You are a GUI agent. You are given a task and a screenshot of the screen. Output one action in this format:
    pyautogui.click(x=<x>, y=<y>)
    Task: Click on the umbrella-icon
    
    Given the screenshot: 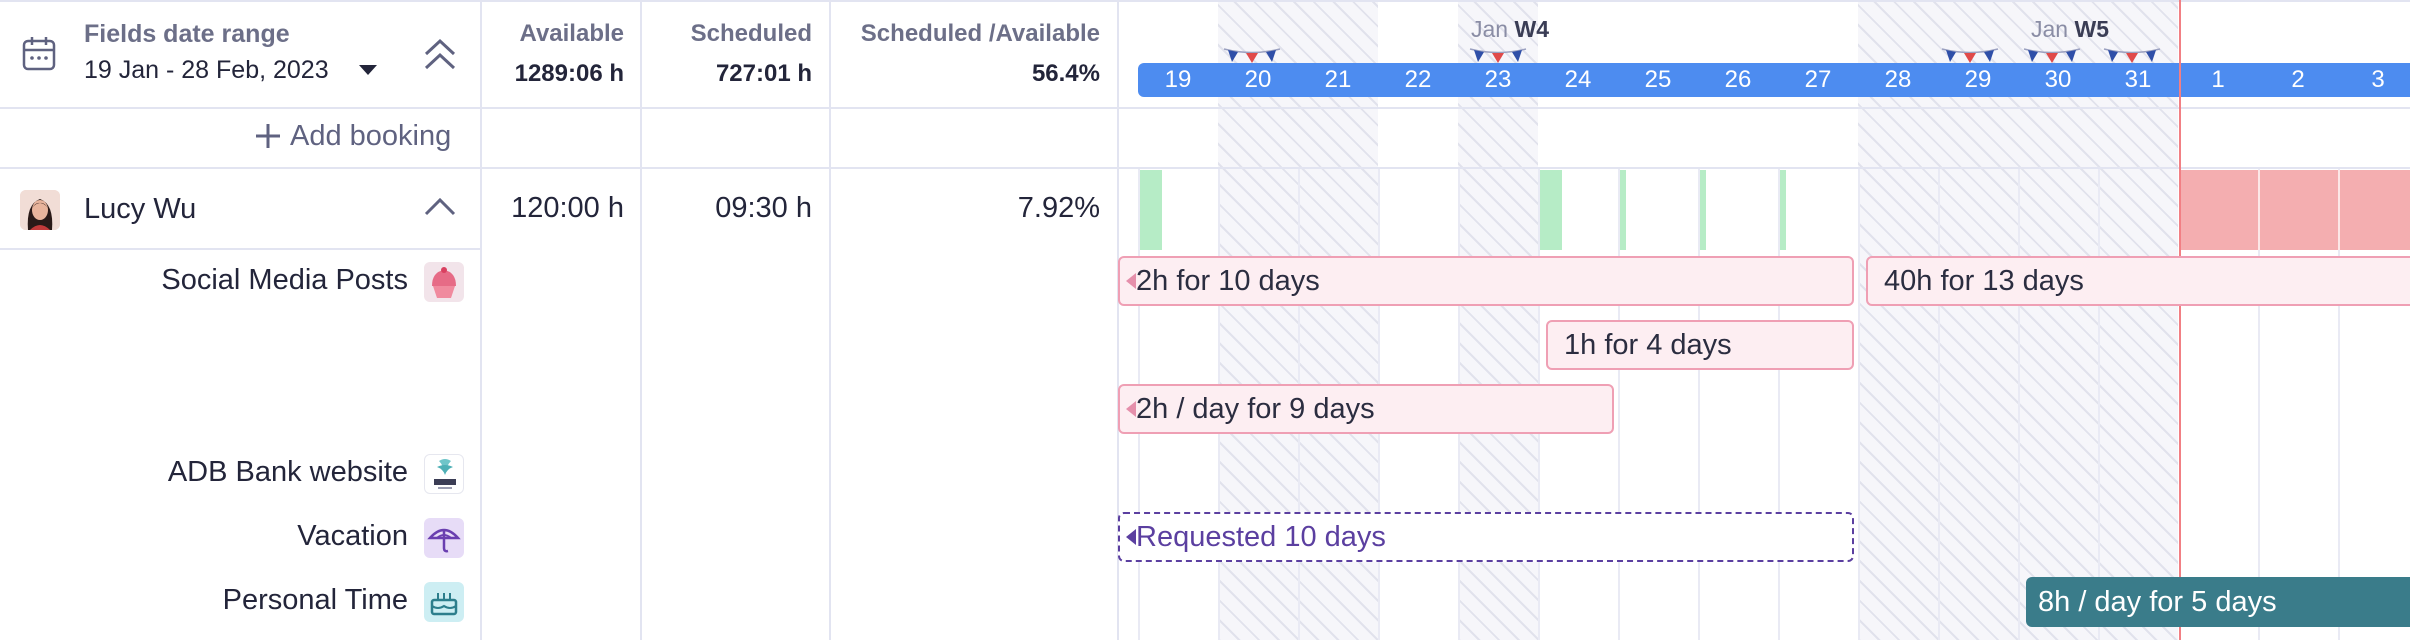 What is the action you would take?
    pyautogui.click(x=444, y=538)
    